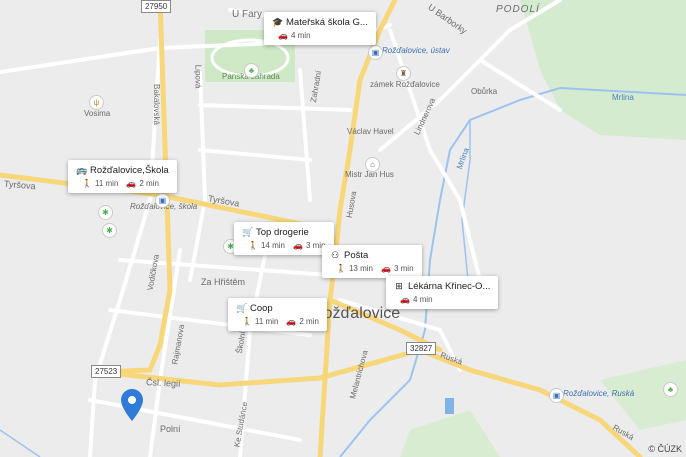 The height and width of the screenshot is (457, 686). What do you see at coordinates (356, 255) in the screenshot?
I see `poi-title: Pošta` at bounding box center [356, 255].